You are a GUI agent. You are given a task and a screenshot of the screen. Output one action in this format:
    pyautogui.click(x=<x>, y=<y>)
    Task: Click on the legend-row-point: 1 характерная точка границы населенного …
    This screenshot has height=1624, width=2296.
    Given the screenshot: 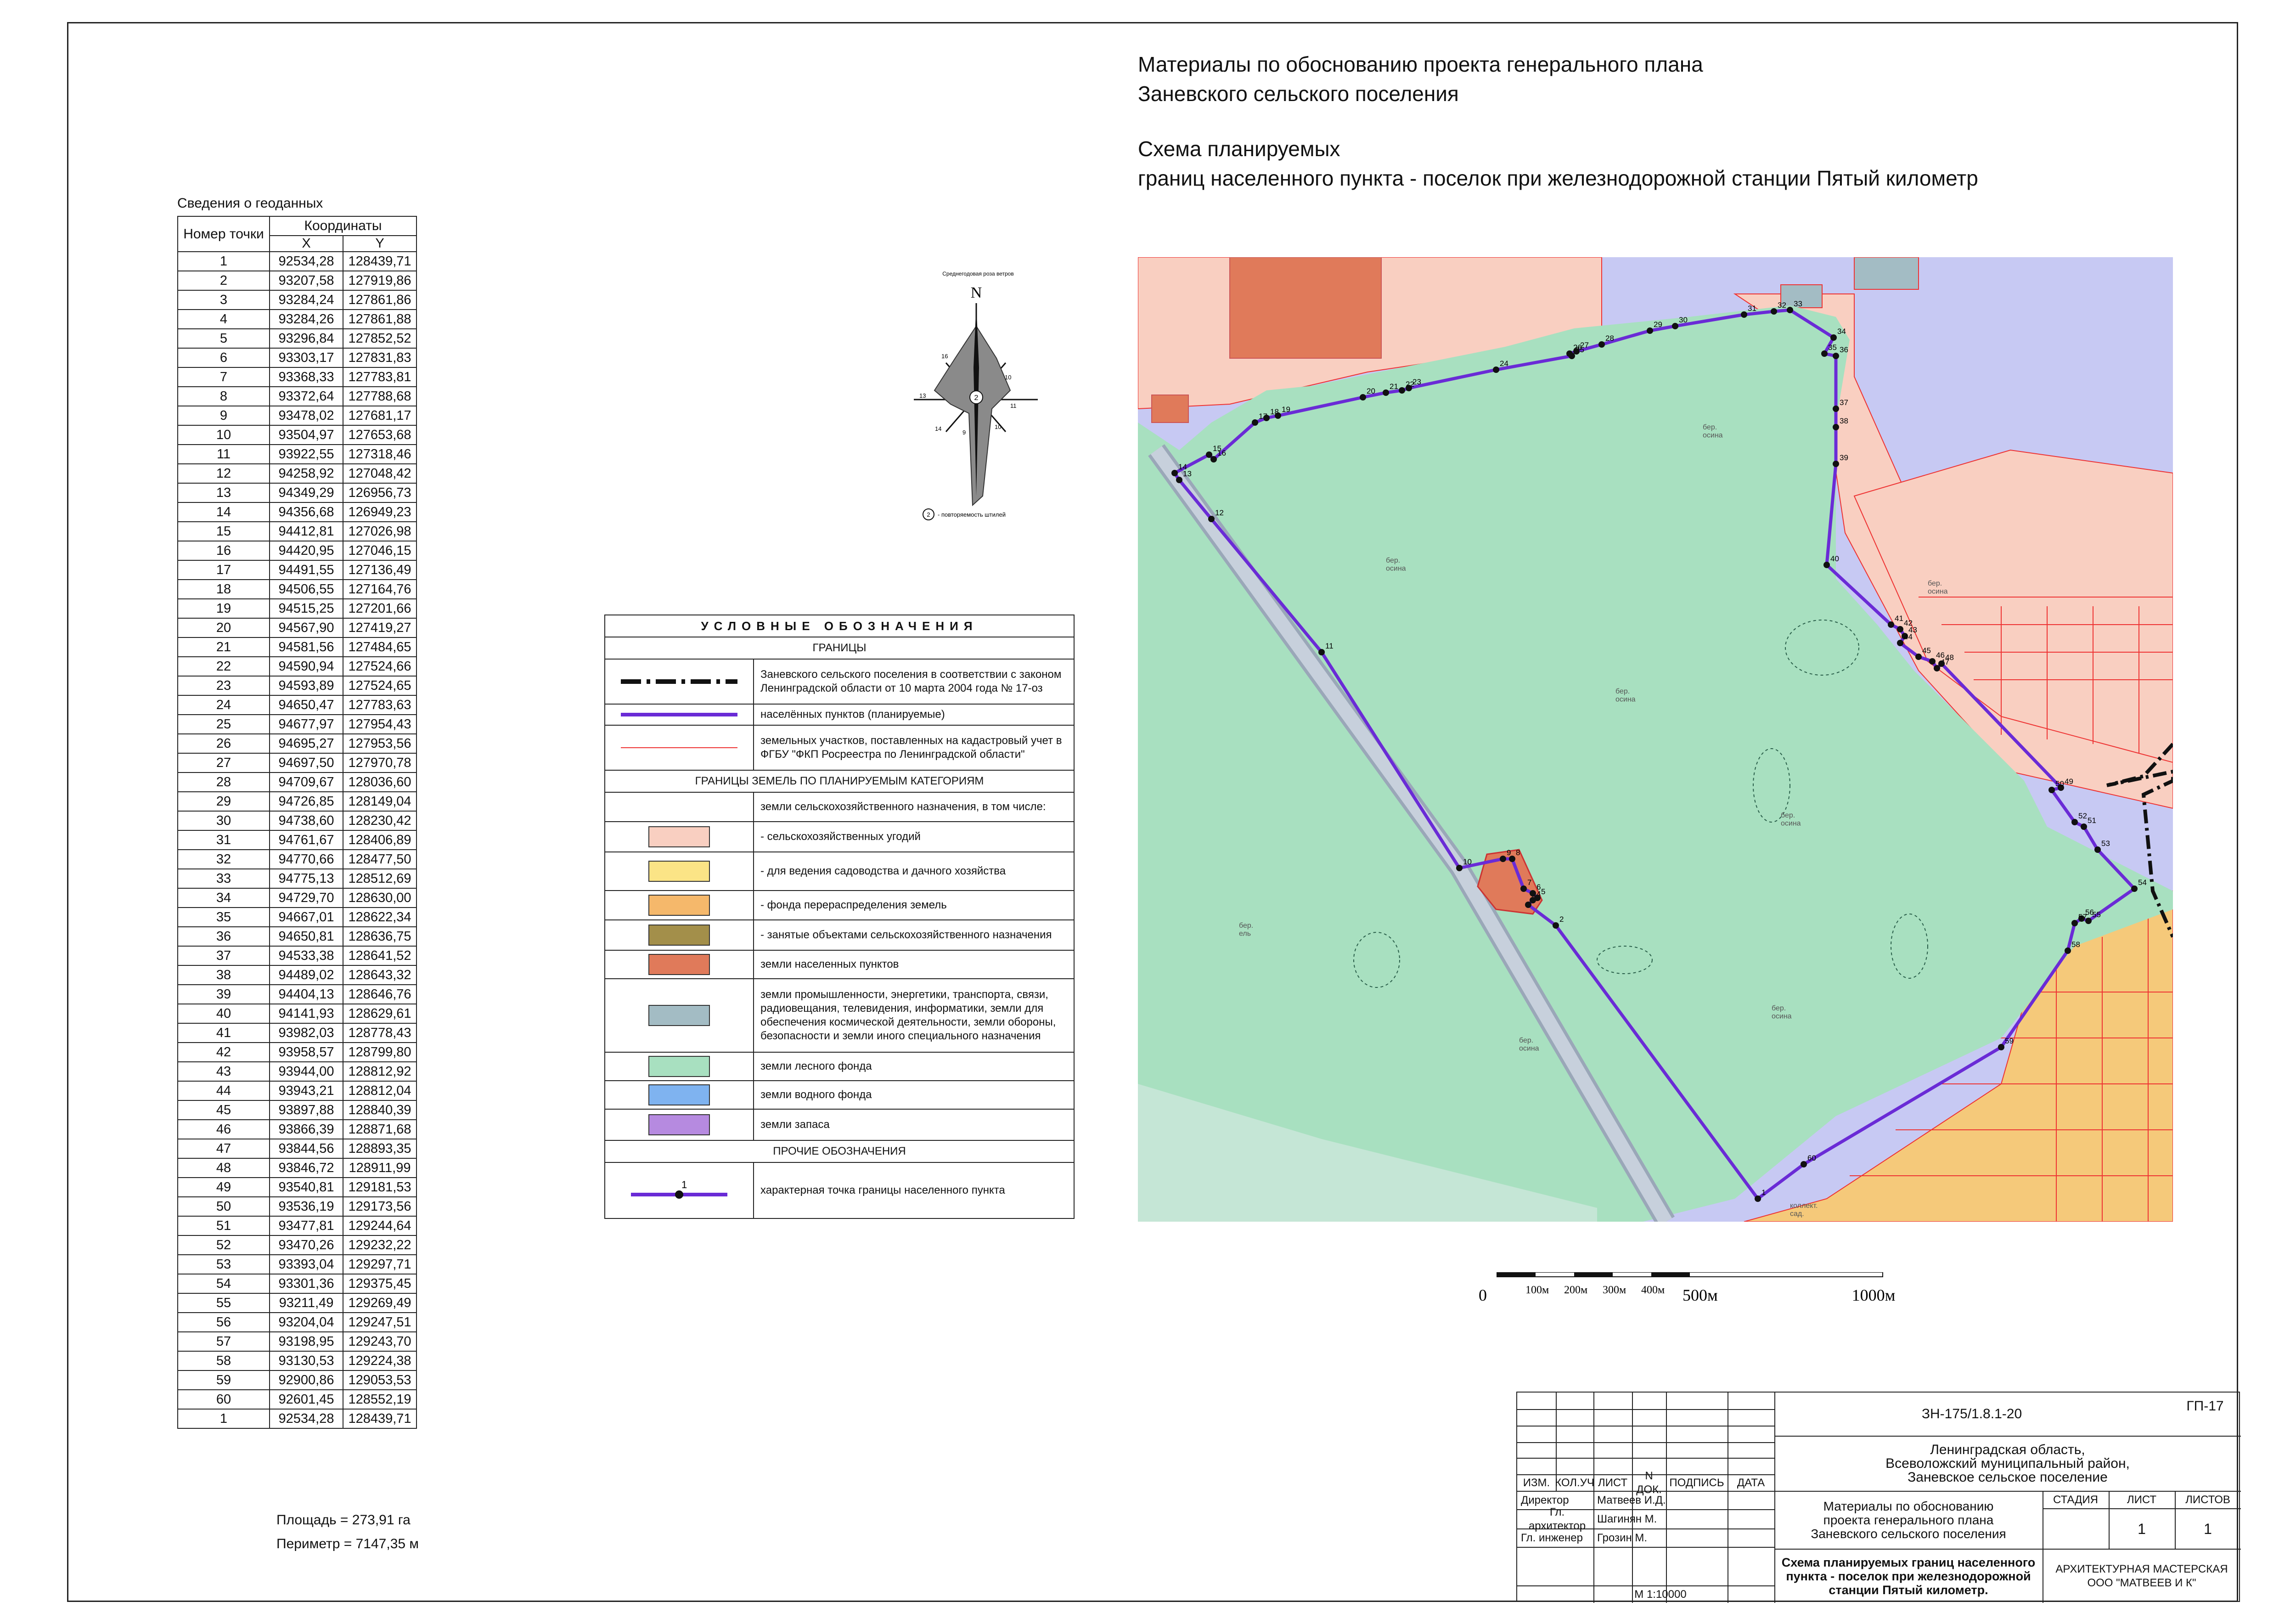 What is the action you would take?
    pyautogui.click(x=840, y=1190)
    